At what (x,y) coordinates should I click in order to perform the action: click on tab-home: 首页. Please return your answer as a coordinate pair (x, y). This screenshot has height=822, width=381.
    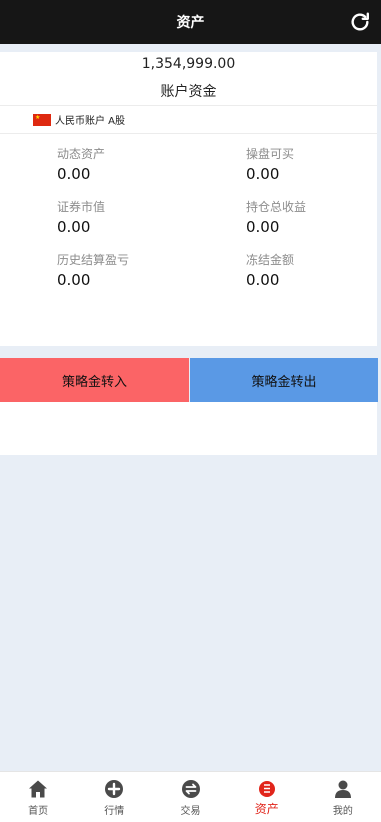
    Looking at the image, I should click on (38, 797).